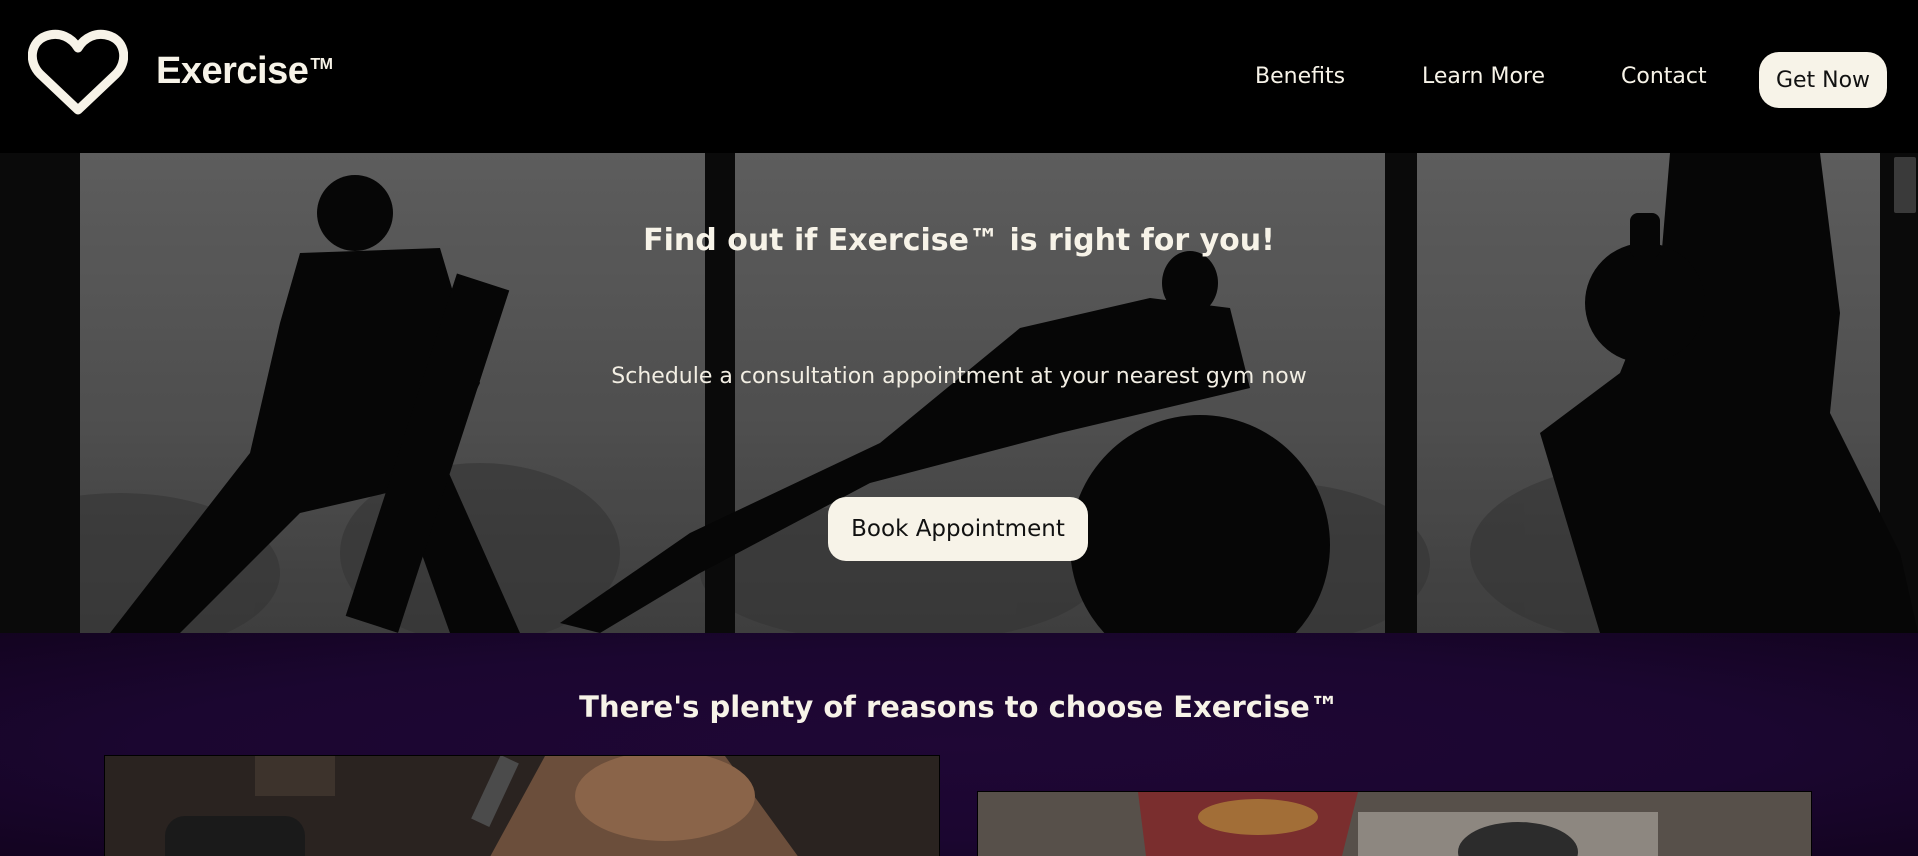  I want to click on scrollbar-thumb, so click(1905, 185).